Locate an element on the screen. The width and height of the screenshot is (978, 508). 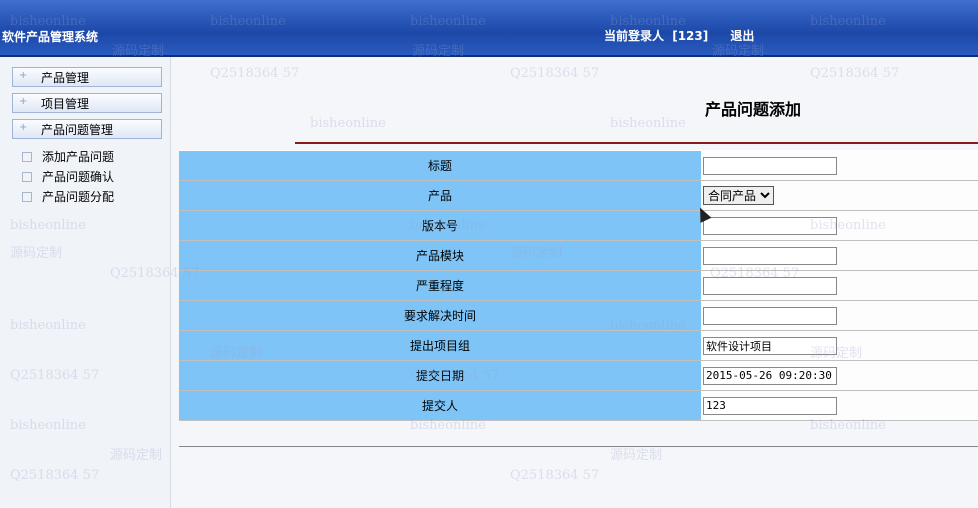
form-row: 严重程度 is located at coordinates (578, 285).